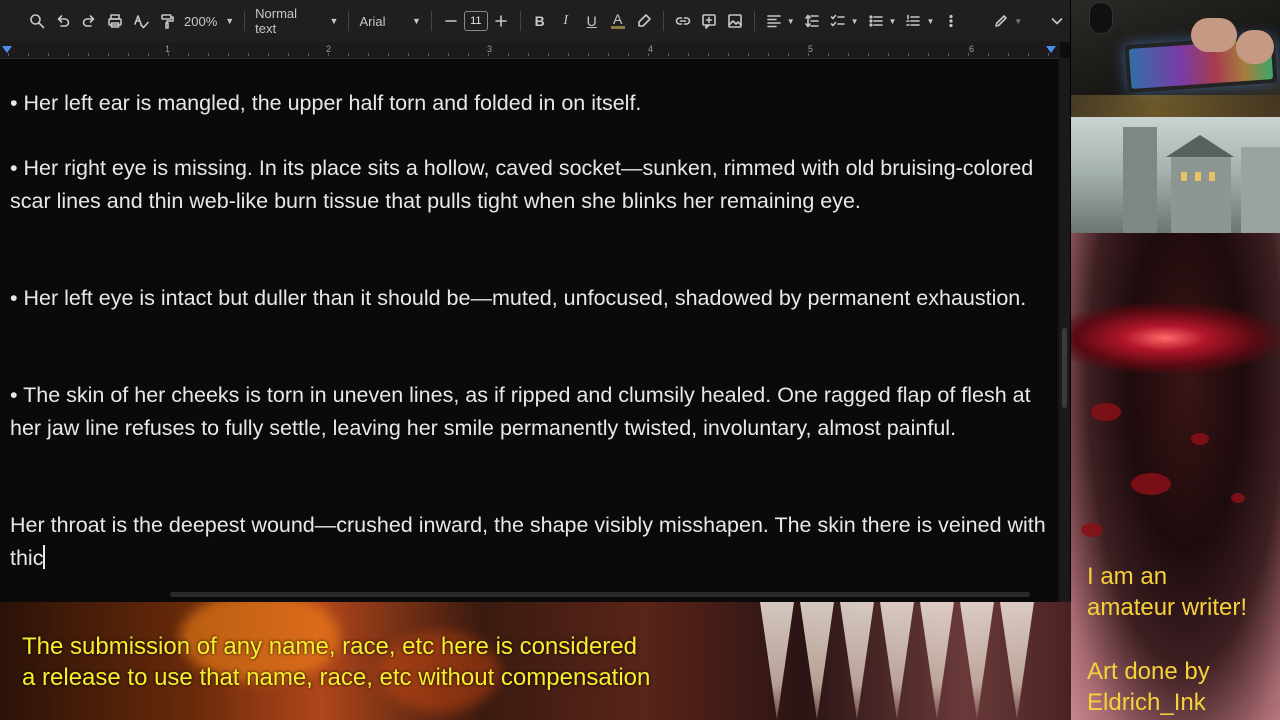 Image resolution: width=1280 pixels, height=720 pixels. Describe the element at coordinates (63, 21) in the screenshot. I see `undo-icon` at that location.